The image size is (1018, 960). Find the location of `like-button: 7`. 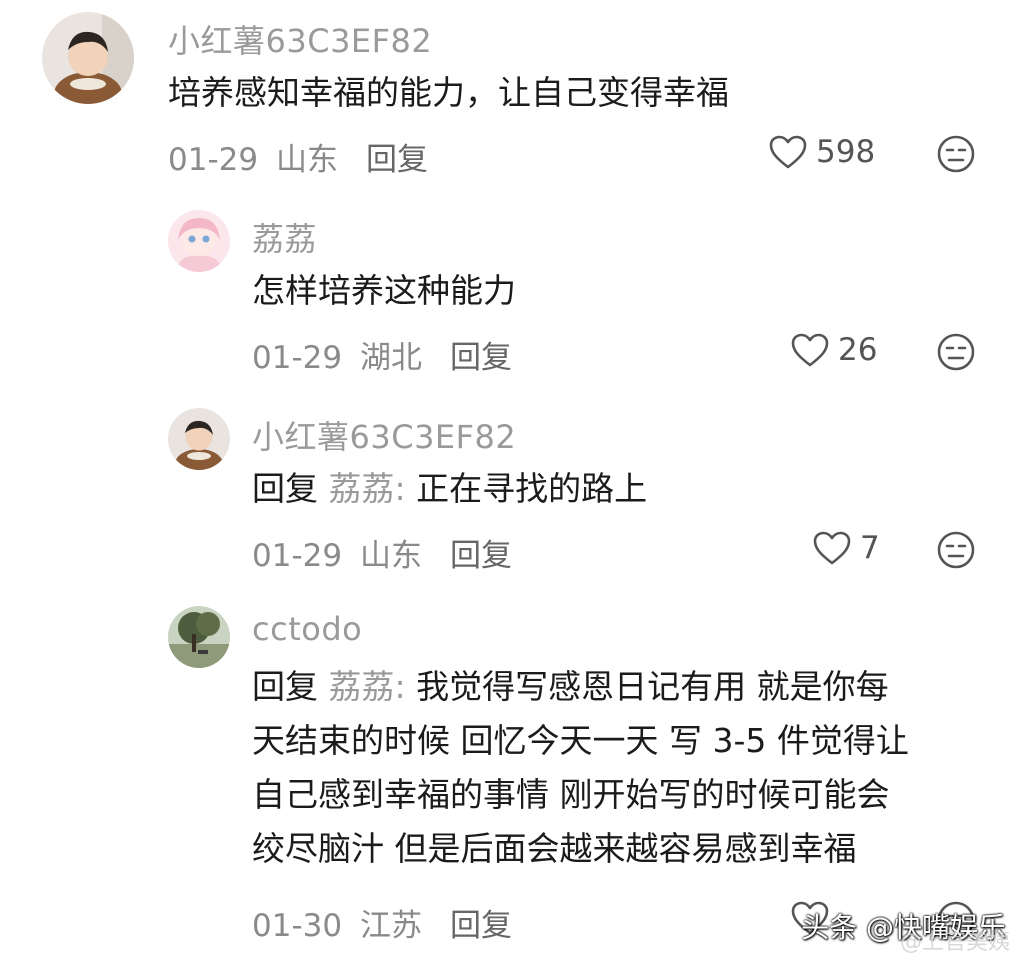

like-button: 7 is located at coordinates (846, 548).